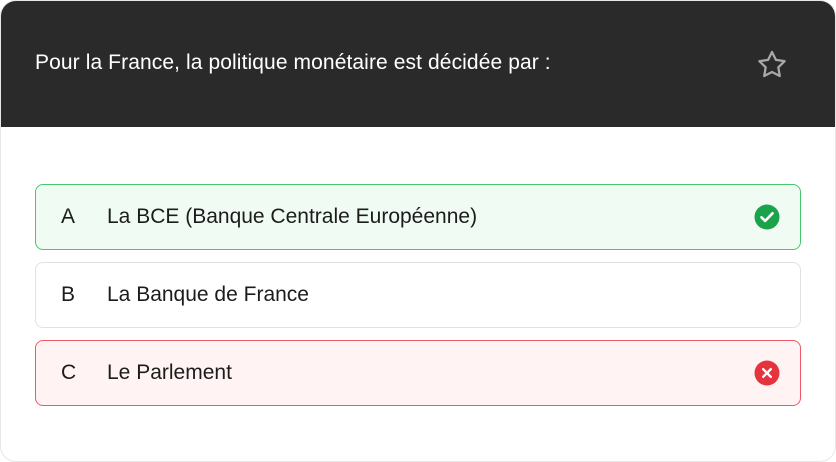 Image resolution: width=836 pixels, height=462 pixels. I want to click on x-circle-icon, so click(767, 373).